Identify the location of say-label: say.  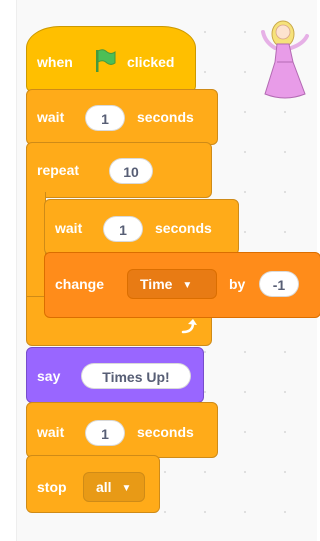
(49, 376).